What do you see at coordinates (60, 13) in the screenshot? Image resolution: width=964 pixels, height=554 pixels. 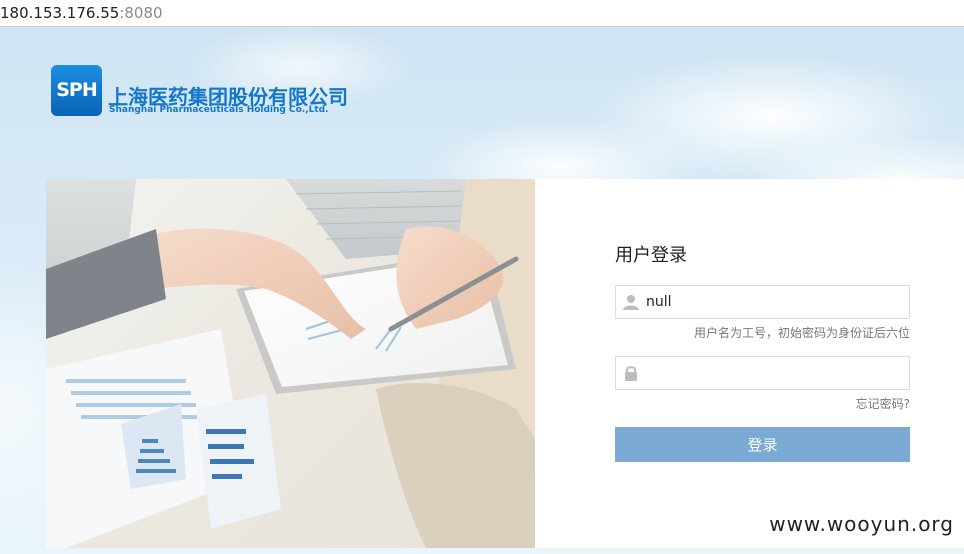 I see `address-host: 180.153.176.55` at bounding box center [60, 13].